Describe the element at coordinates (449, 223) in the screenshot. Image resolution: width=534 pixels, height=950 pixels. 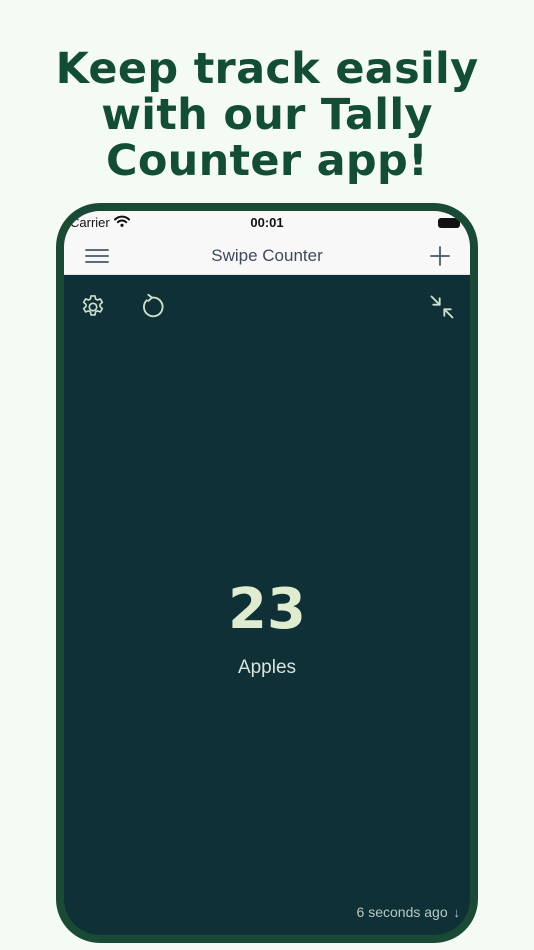
I see `battery-icon` at that location.